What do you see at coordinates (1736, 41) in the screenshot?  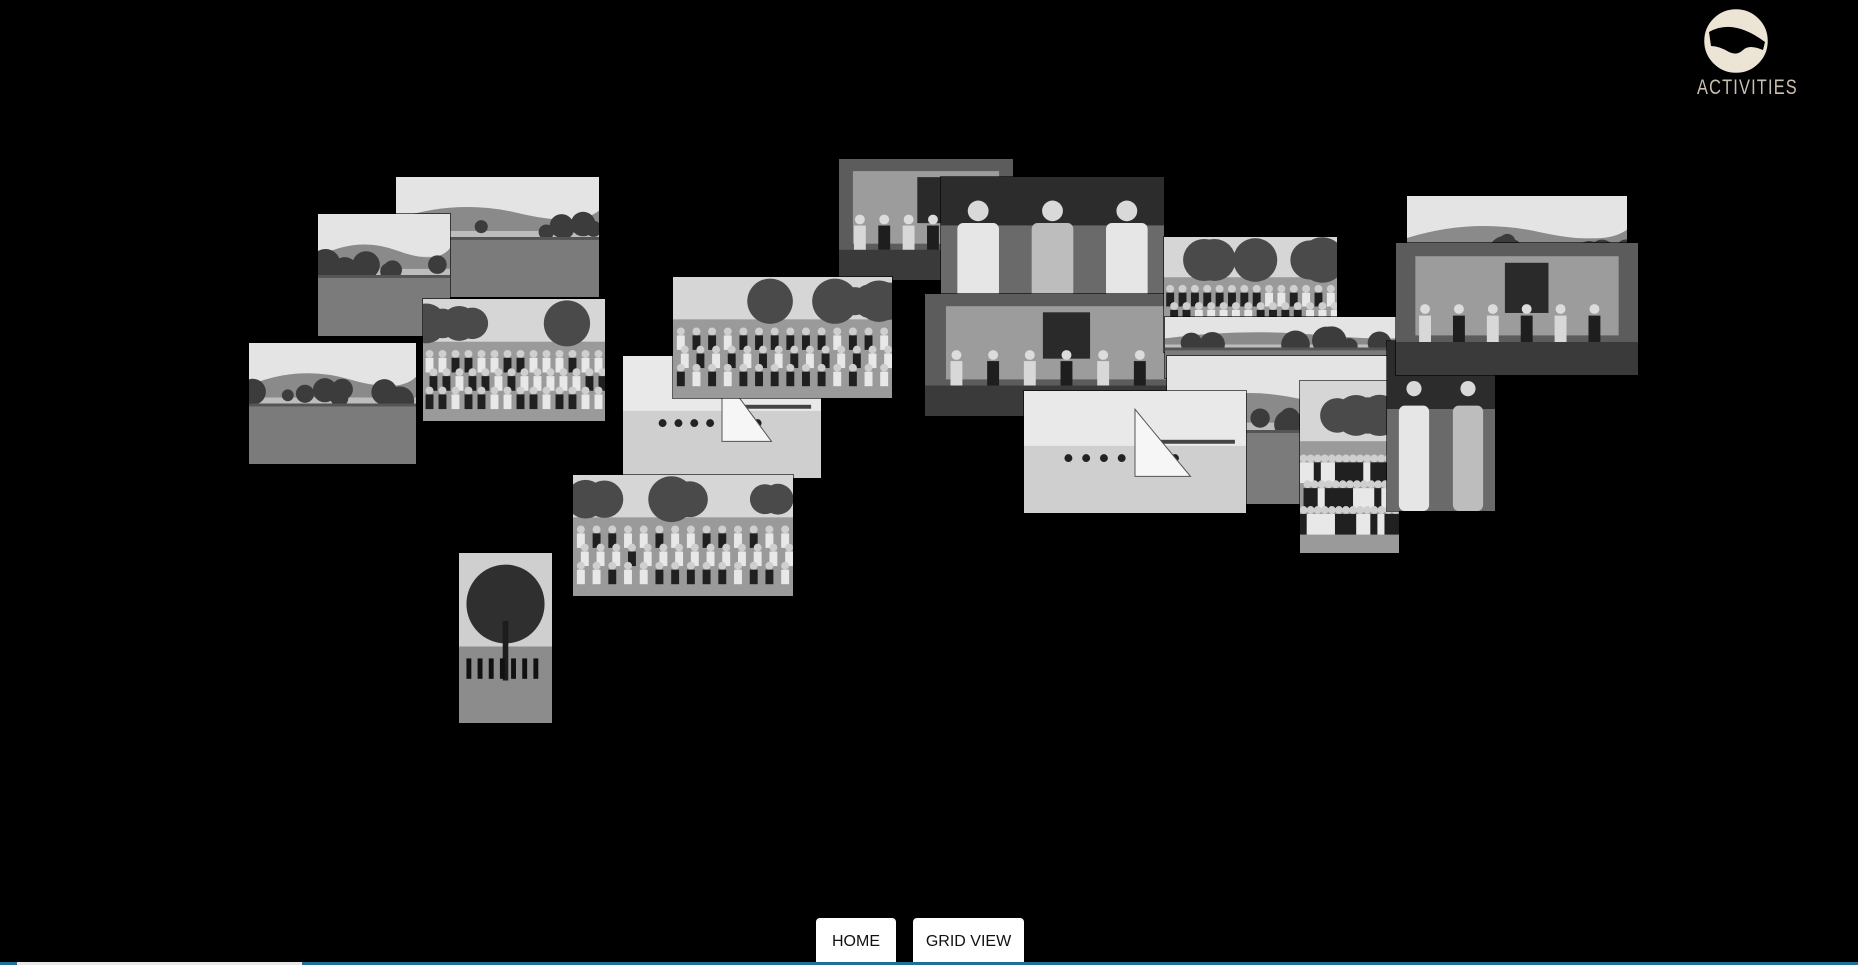 I see `activities-badge-icon` at bounding box center [1736, 41].